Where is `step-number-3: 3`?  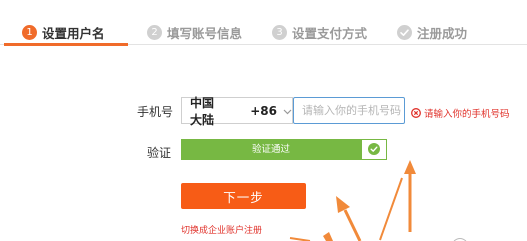 step-number-3: 3 is located at coordinates (279, 32).